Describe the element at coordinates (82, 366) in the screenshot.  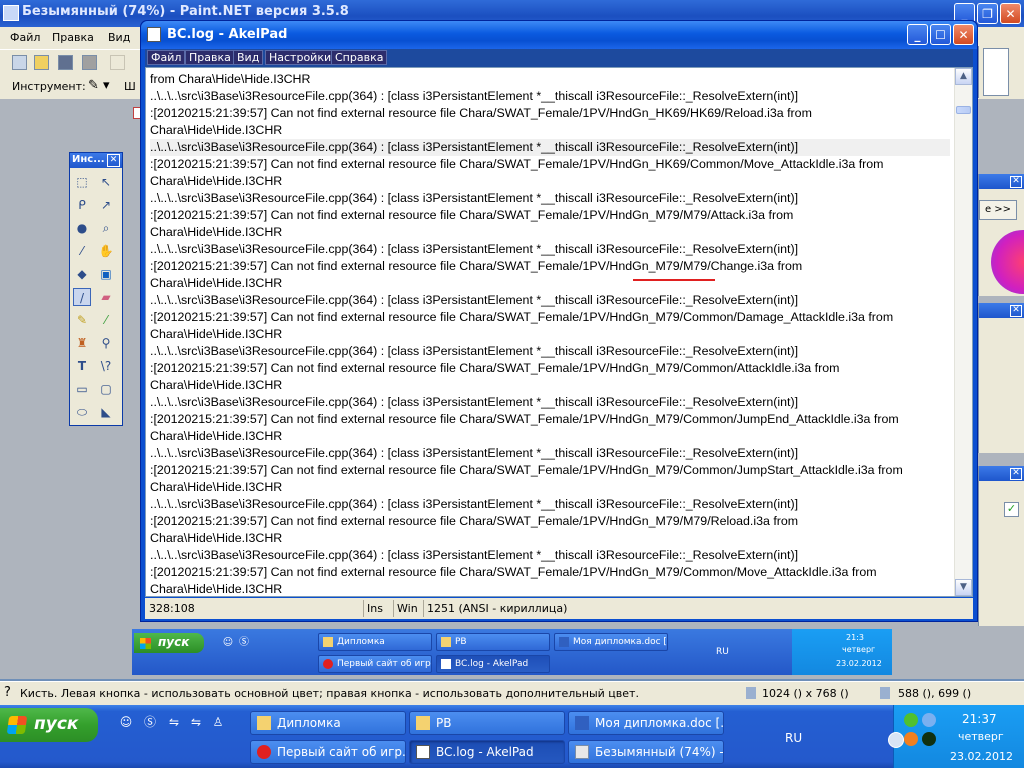
I see `text-tool-icon: T` at that location.